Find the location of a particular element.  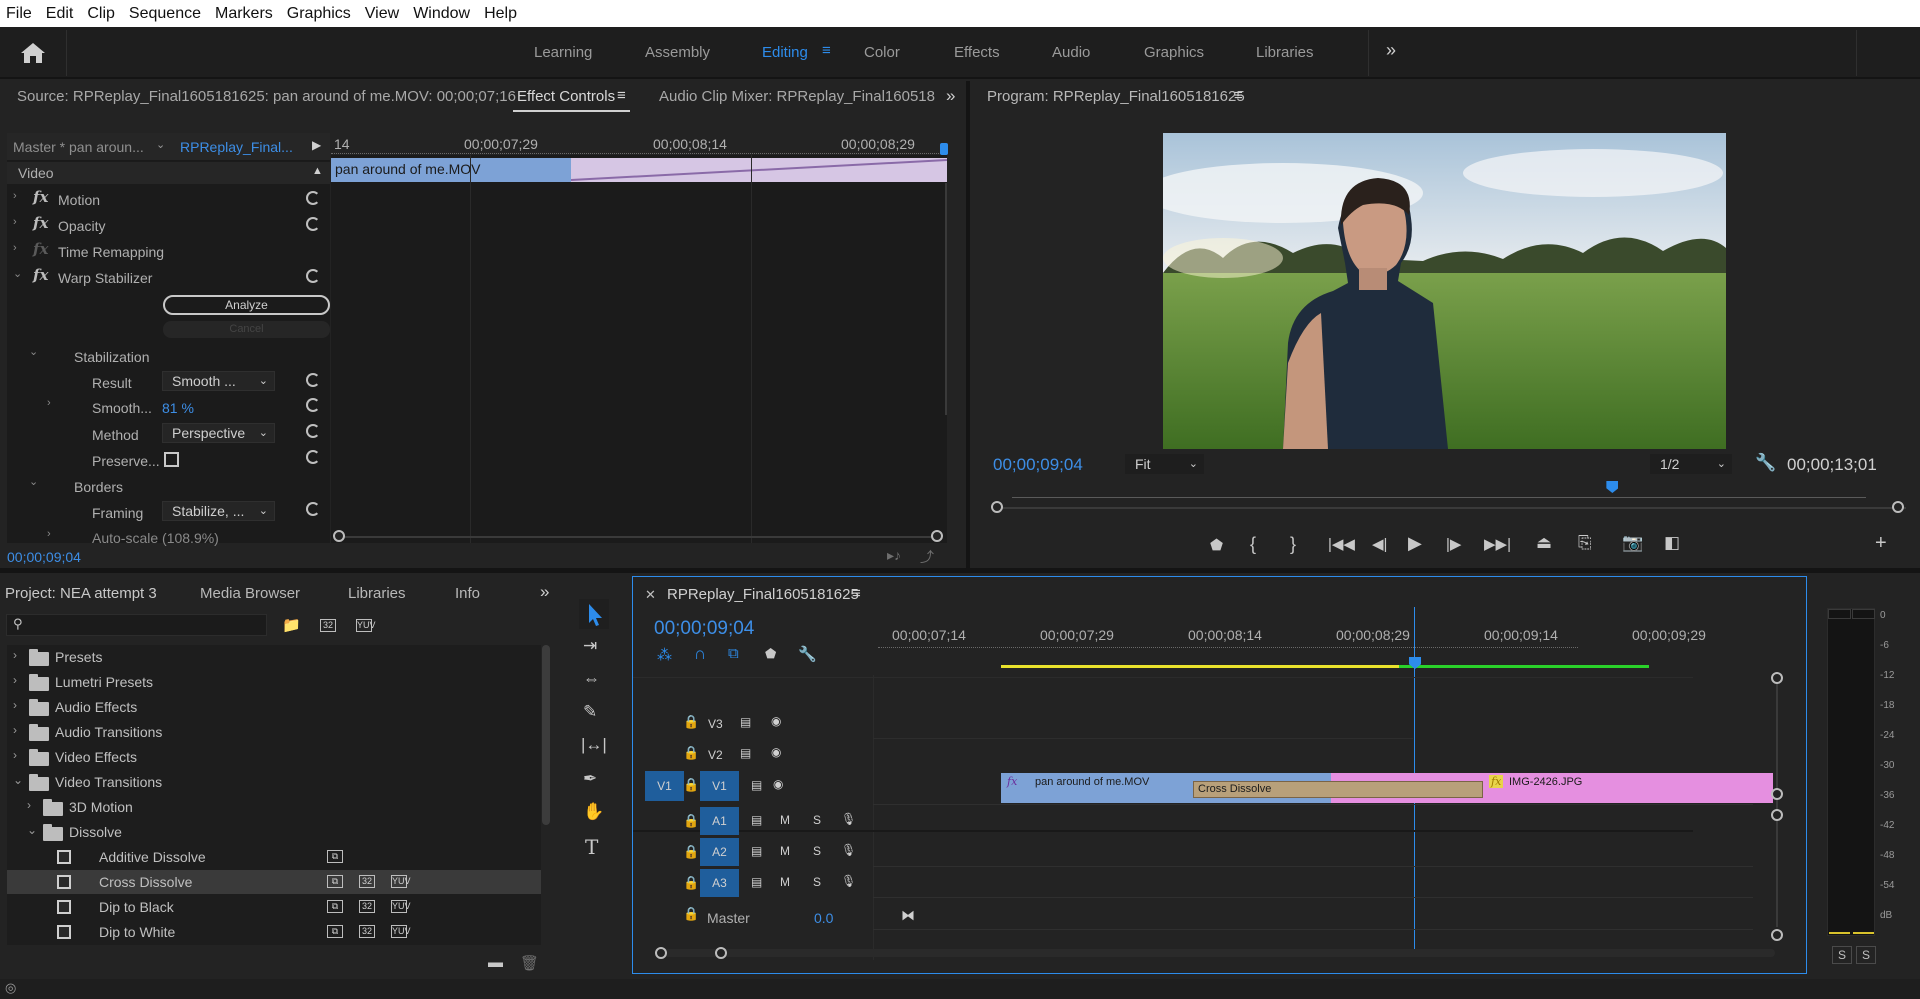

folder-item: ⌄ Dissolve is located at coordinates (274, 832).